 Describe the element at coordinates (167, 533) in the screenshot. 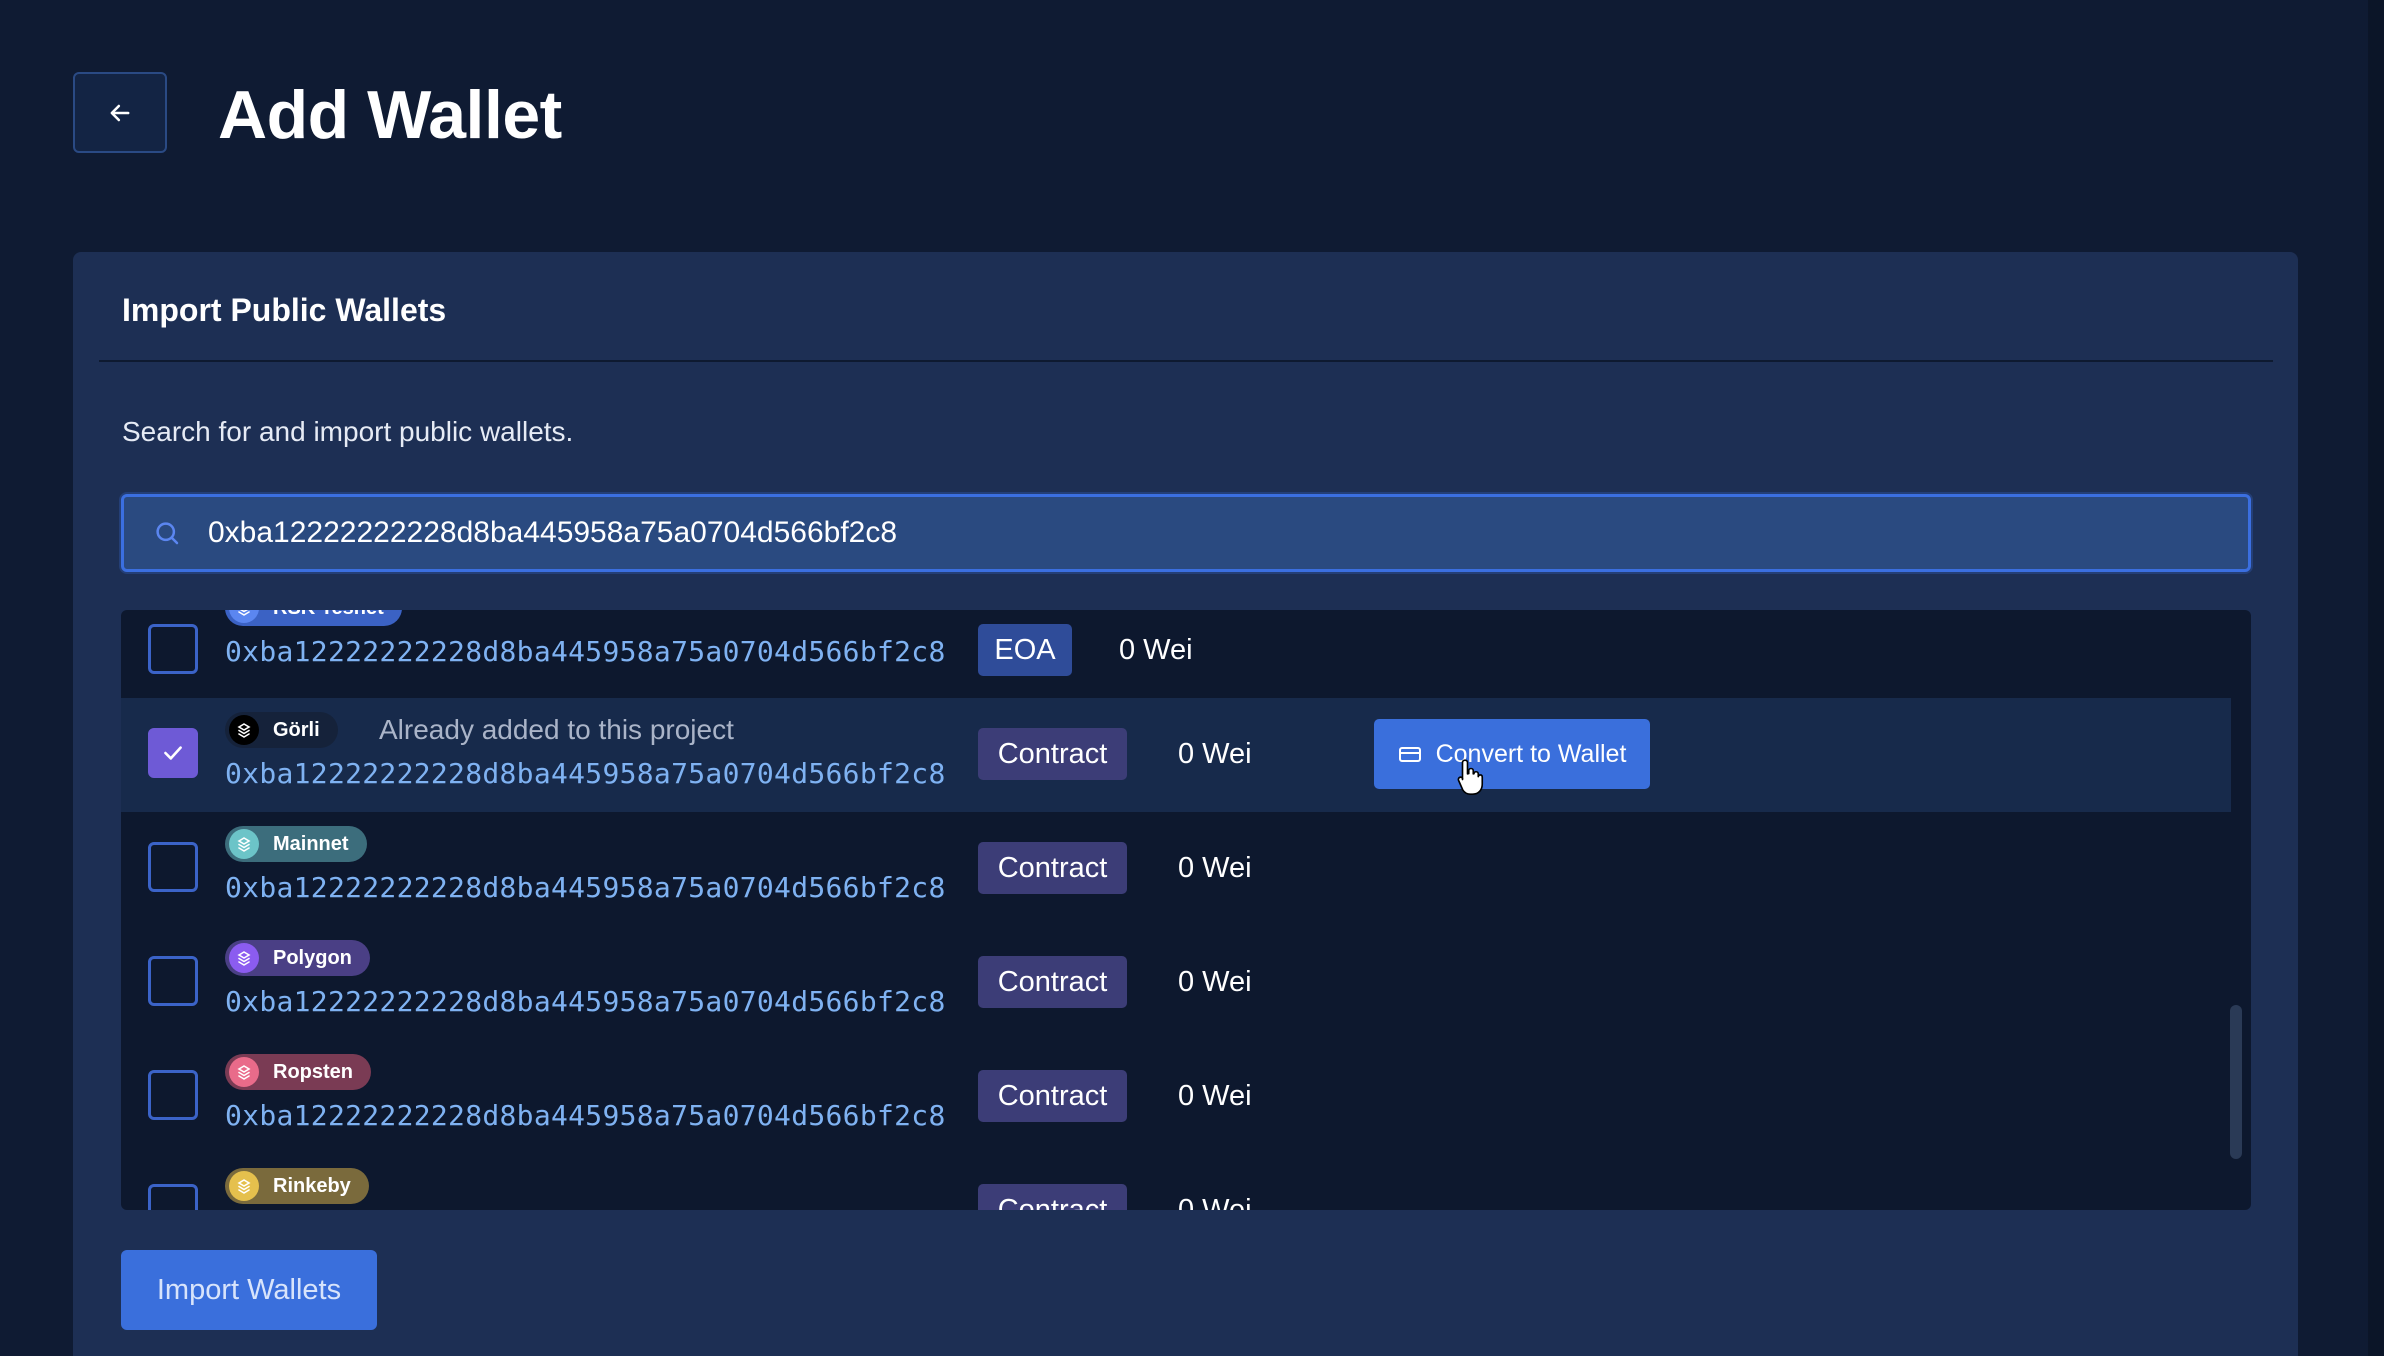

I see `search-icon` at that location.